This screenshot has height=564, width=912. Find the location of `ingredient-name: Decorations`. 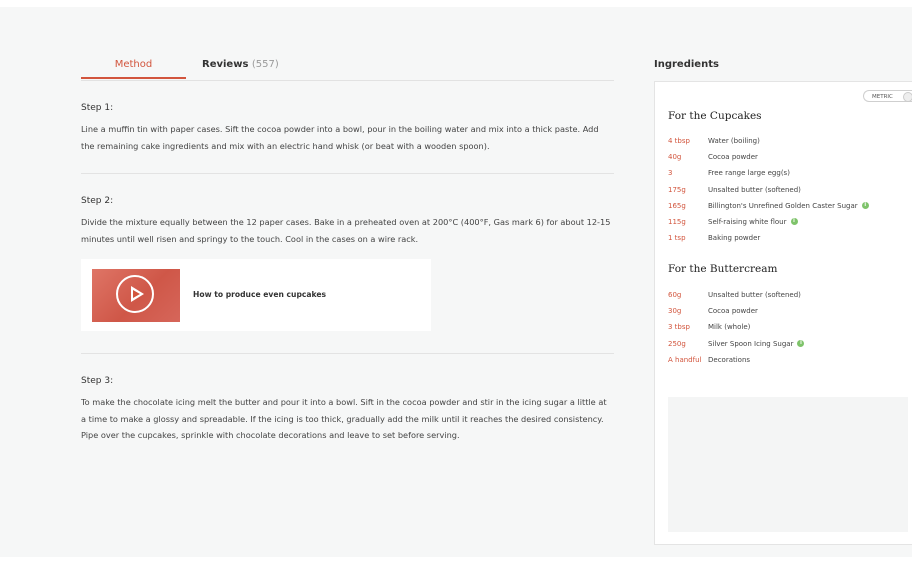

ingredient-name: Decorations is located at coordinates (729, 359).